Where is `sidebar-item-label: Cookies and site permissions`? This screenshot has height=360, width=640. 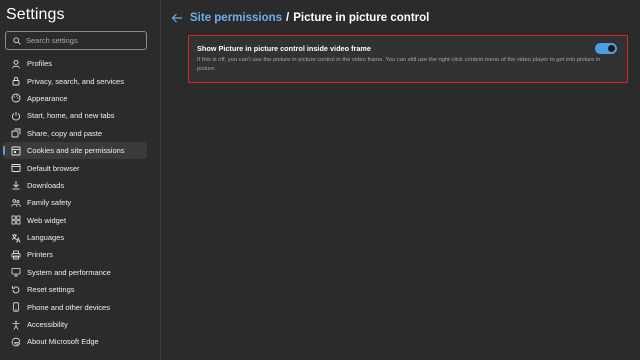 sidebar-item-label: Cookies and site permissions is located at coordinates (76, 151).